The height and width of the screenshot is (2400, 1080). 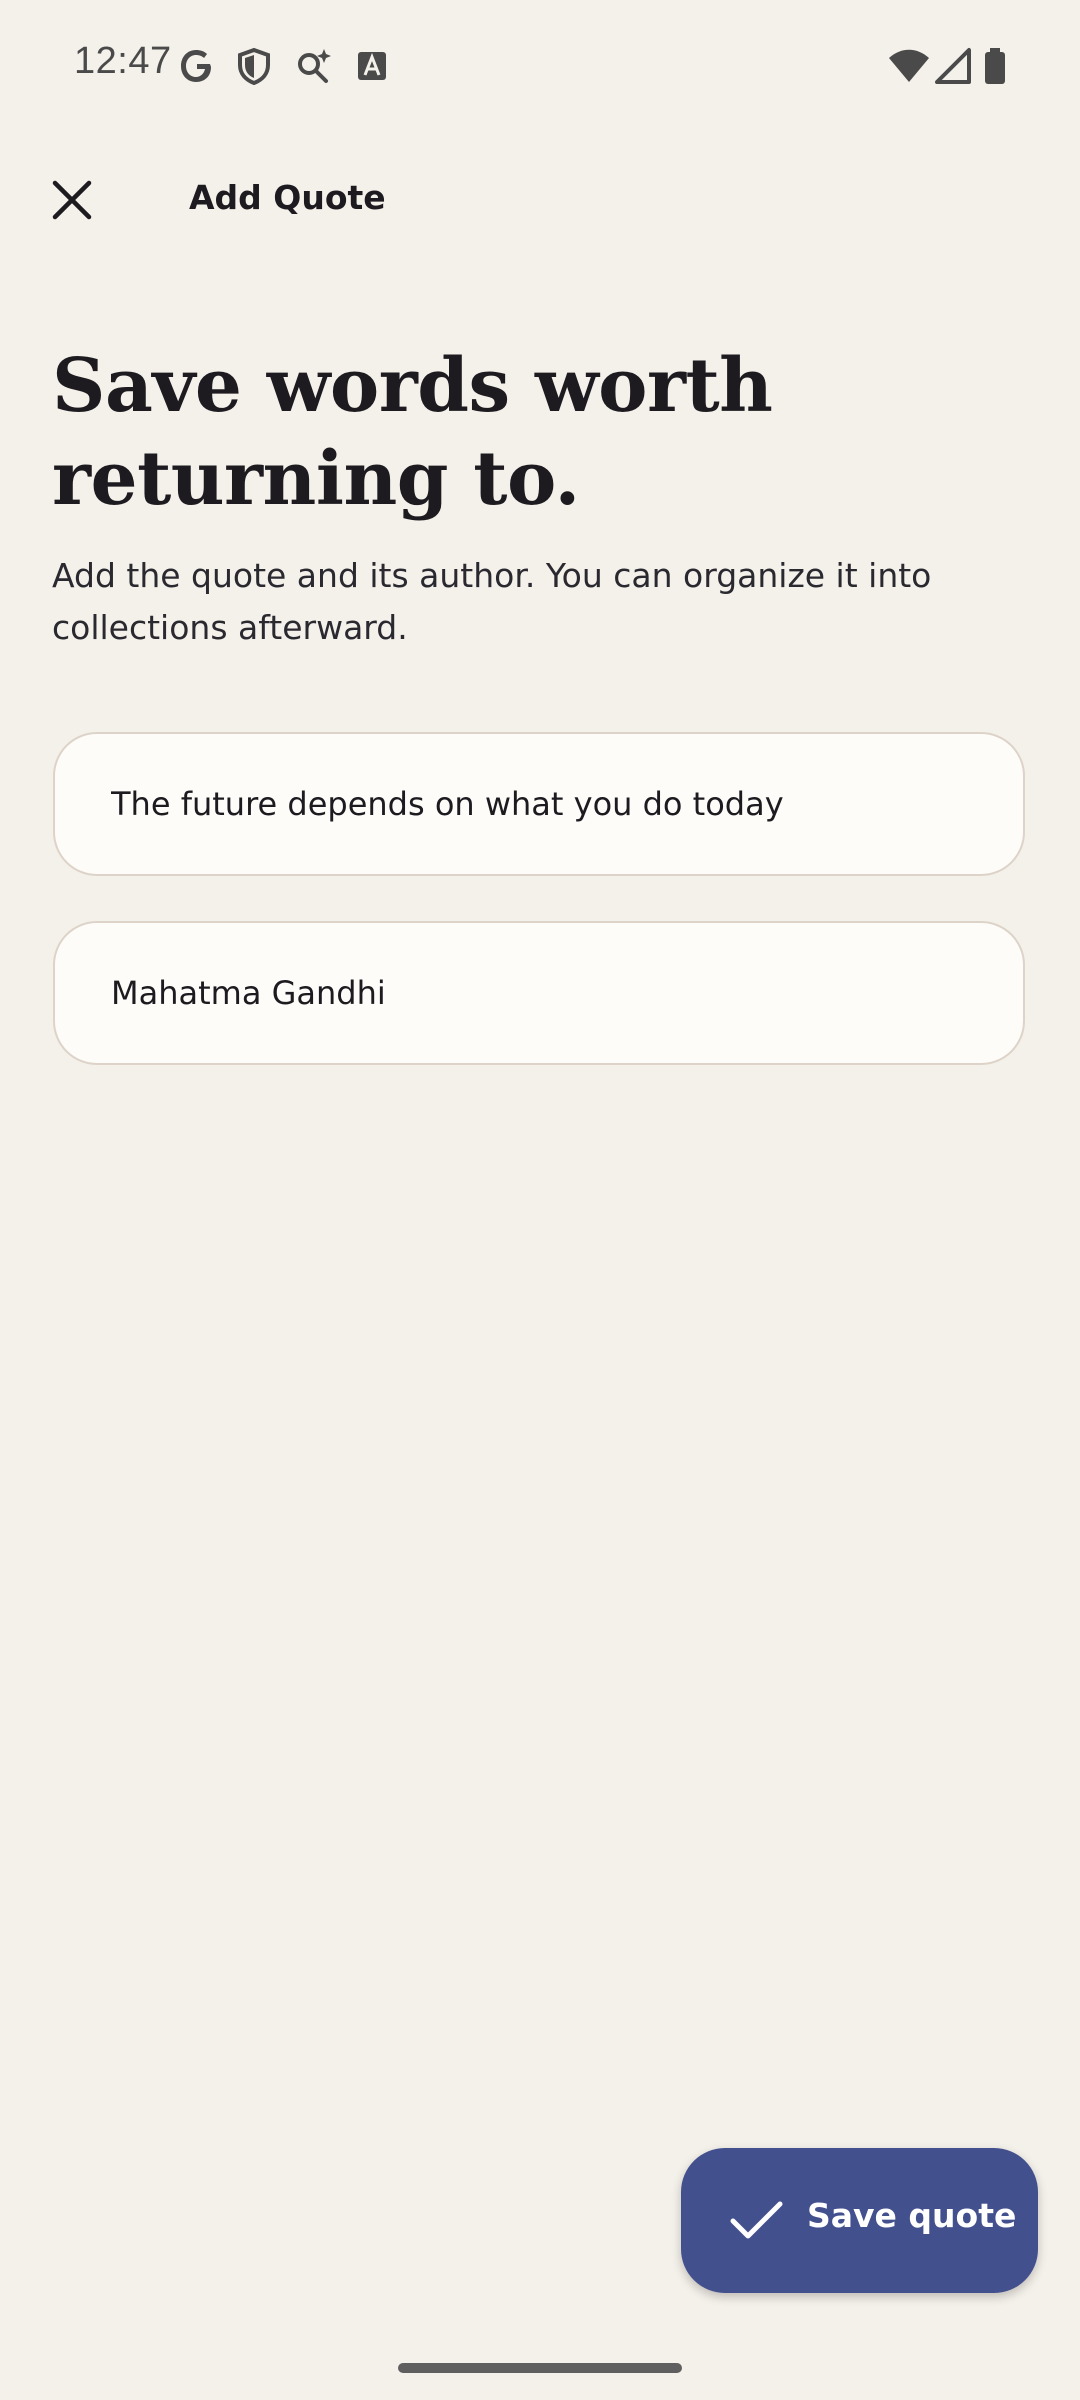 What do you see at coordinates (287, 197) in the screenshot?
I see `app-bar-title: Add Quote` at bounding box center [287, 197].